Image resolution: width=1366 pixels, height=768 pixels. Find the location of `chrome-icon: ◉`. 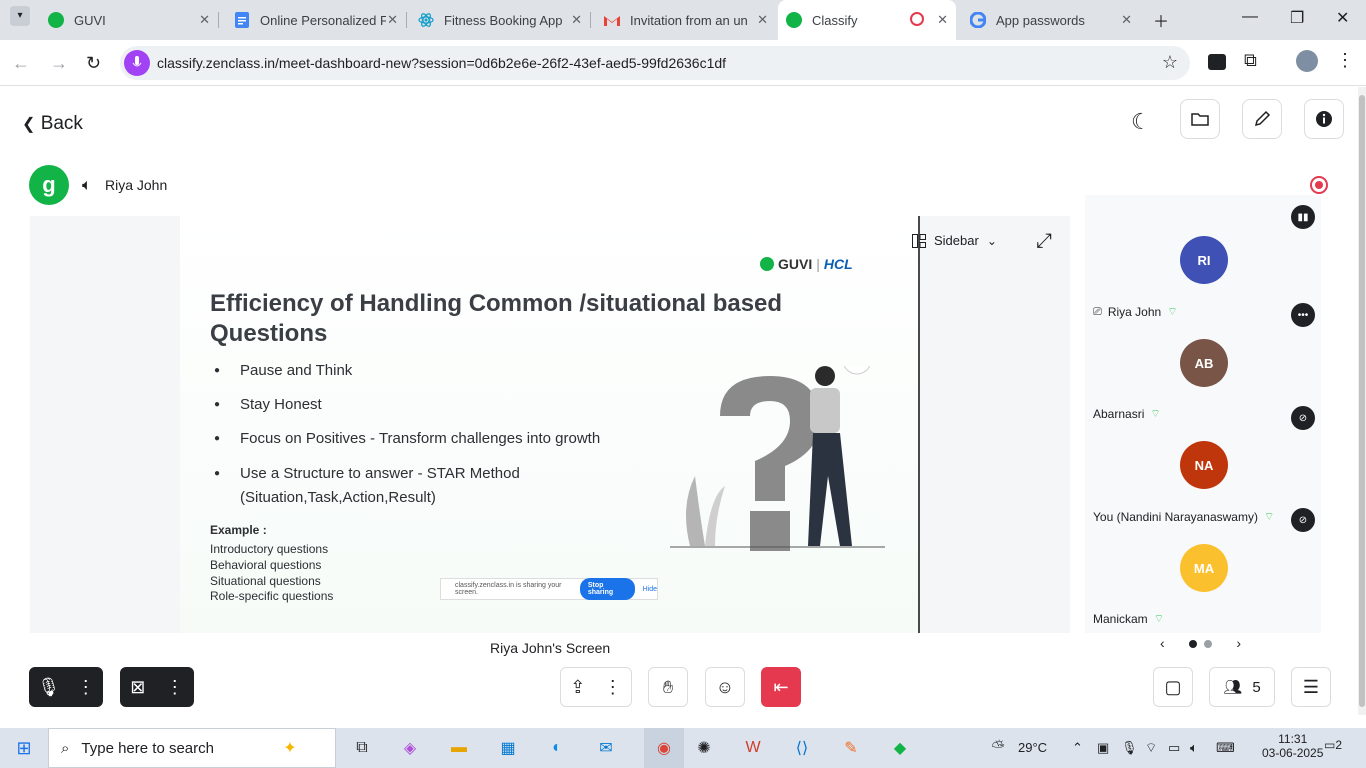

chrome-icon: ◉ is located at coordinates (664, 748).